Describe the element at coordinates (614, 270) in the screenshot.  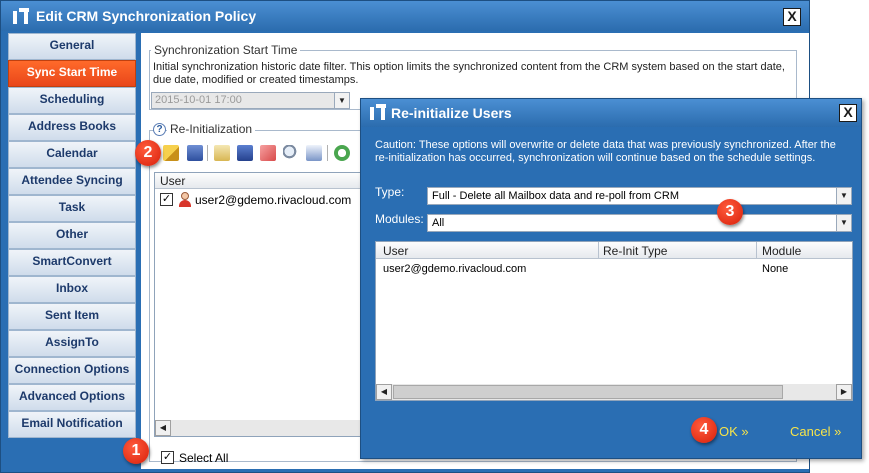
I see `table-row: user2@gdemo.rivacloud.com None` at that location.